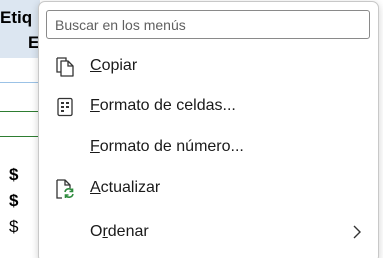 The height and width of the screenshot is (258, 383). I want to click on refresh-icon, so click(65, 189).